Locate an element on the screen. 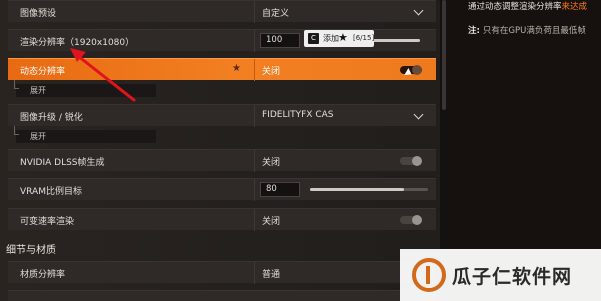  row-texture-resolution: 材质分辨率 普通 is located at coordinates (222, 272).